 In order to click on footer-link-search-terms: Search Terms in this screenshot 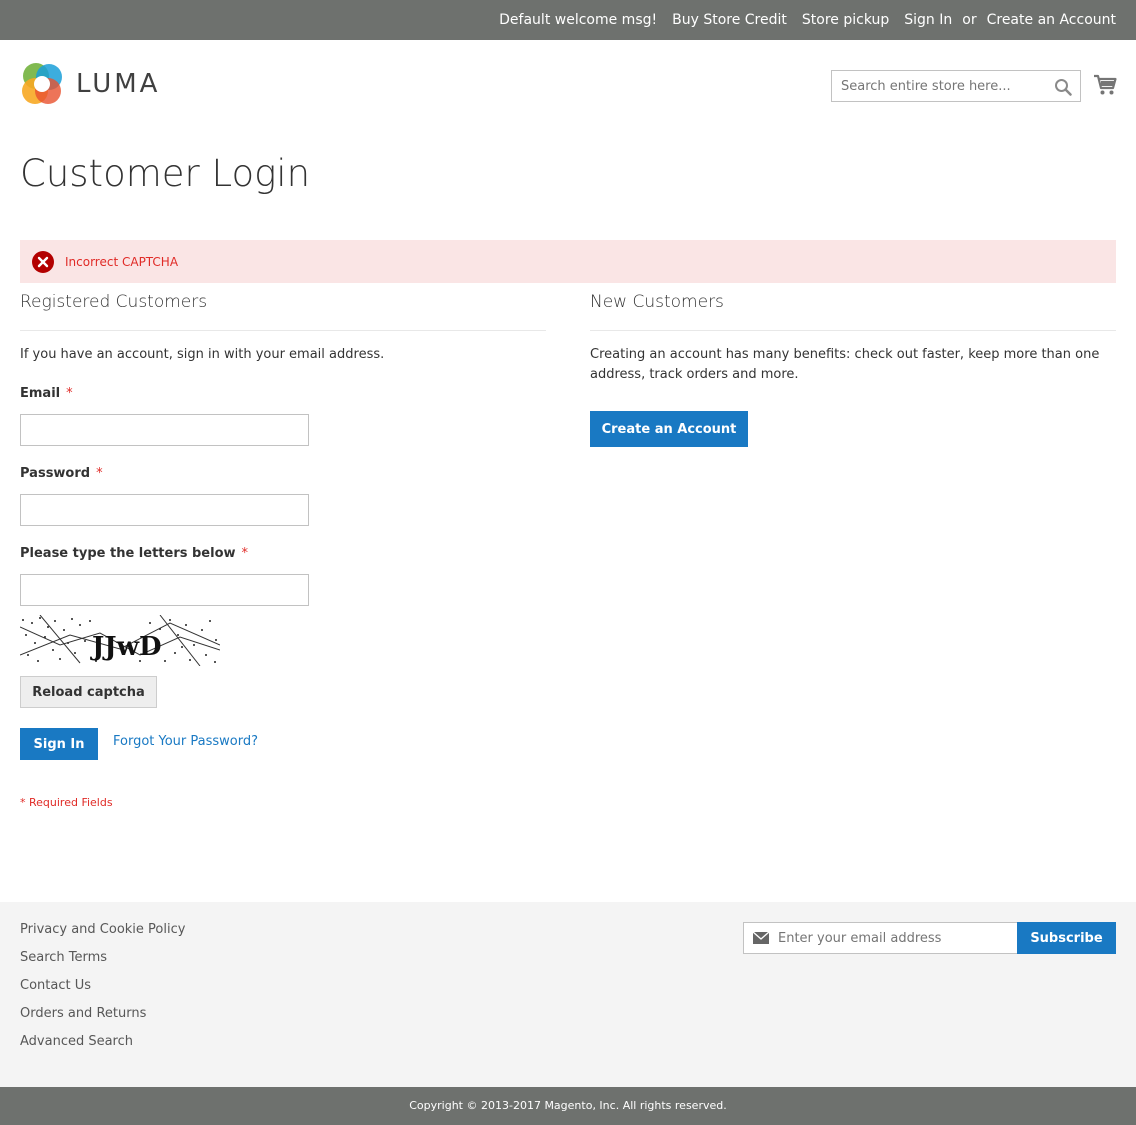, I will do `click(102, 964)`.